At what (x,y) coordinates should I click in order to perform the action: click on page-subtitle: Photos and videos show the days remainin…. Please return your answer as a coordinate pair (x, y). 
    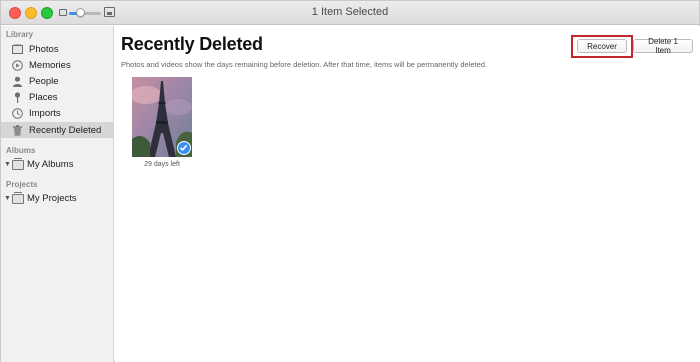
    Looking at the image, I should click on (304, 64).